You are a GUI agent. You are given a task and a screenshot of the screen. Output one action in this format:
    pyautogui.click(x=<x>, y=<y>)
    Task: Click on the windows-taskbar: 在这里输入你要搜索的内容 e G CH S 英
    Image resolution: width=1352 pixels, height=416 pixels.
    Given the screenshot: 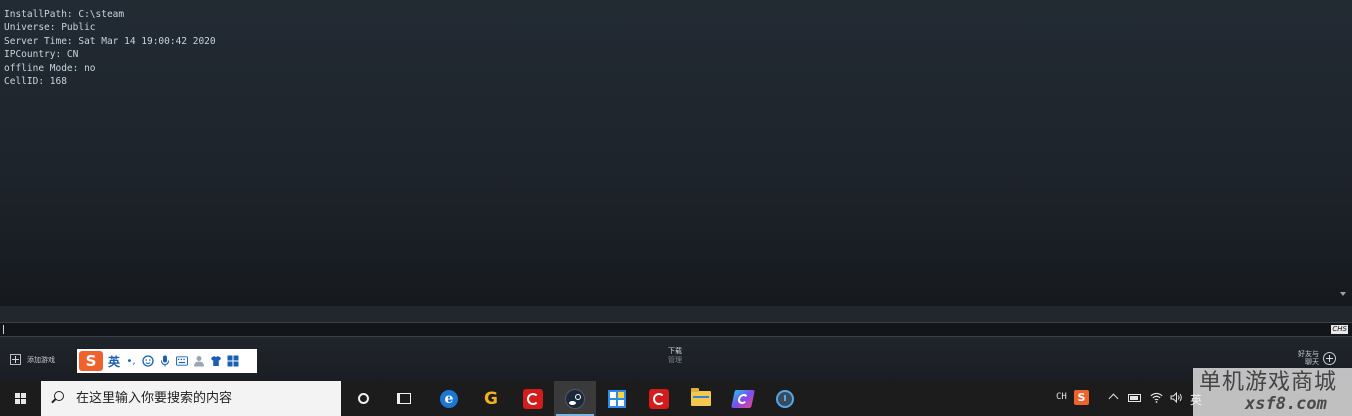 What is the action you would take?
    pyautogui.click(x=676, y=398)
    